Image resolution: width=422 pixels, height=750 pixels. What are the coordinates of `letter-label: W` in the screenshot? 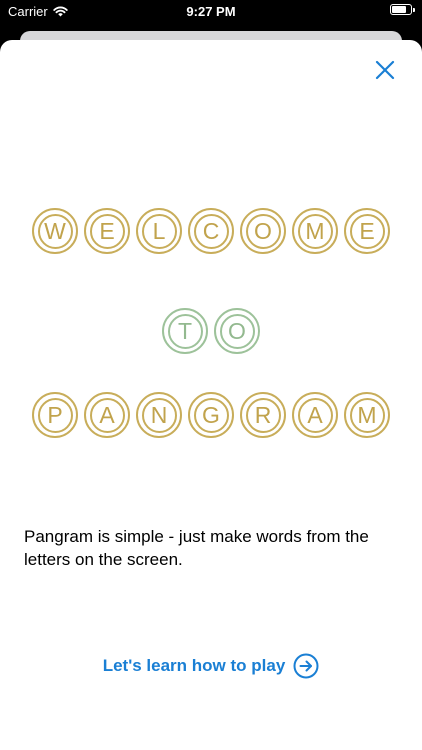 It's located at (55, 231).